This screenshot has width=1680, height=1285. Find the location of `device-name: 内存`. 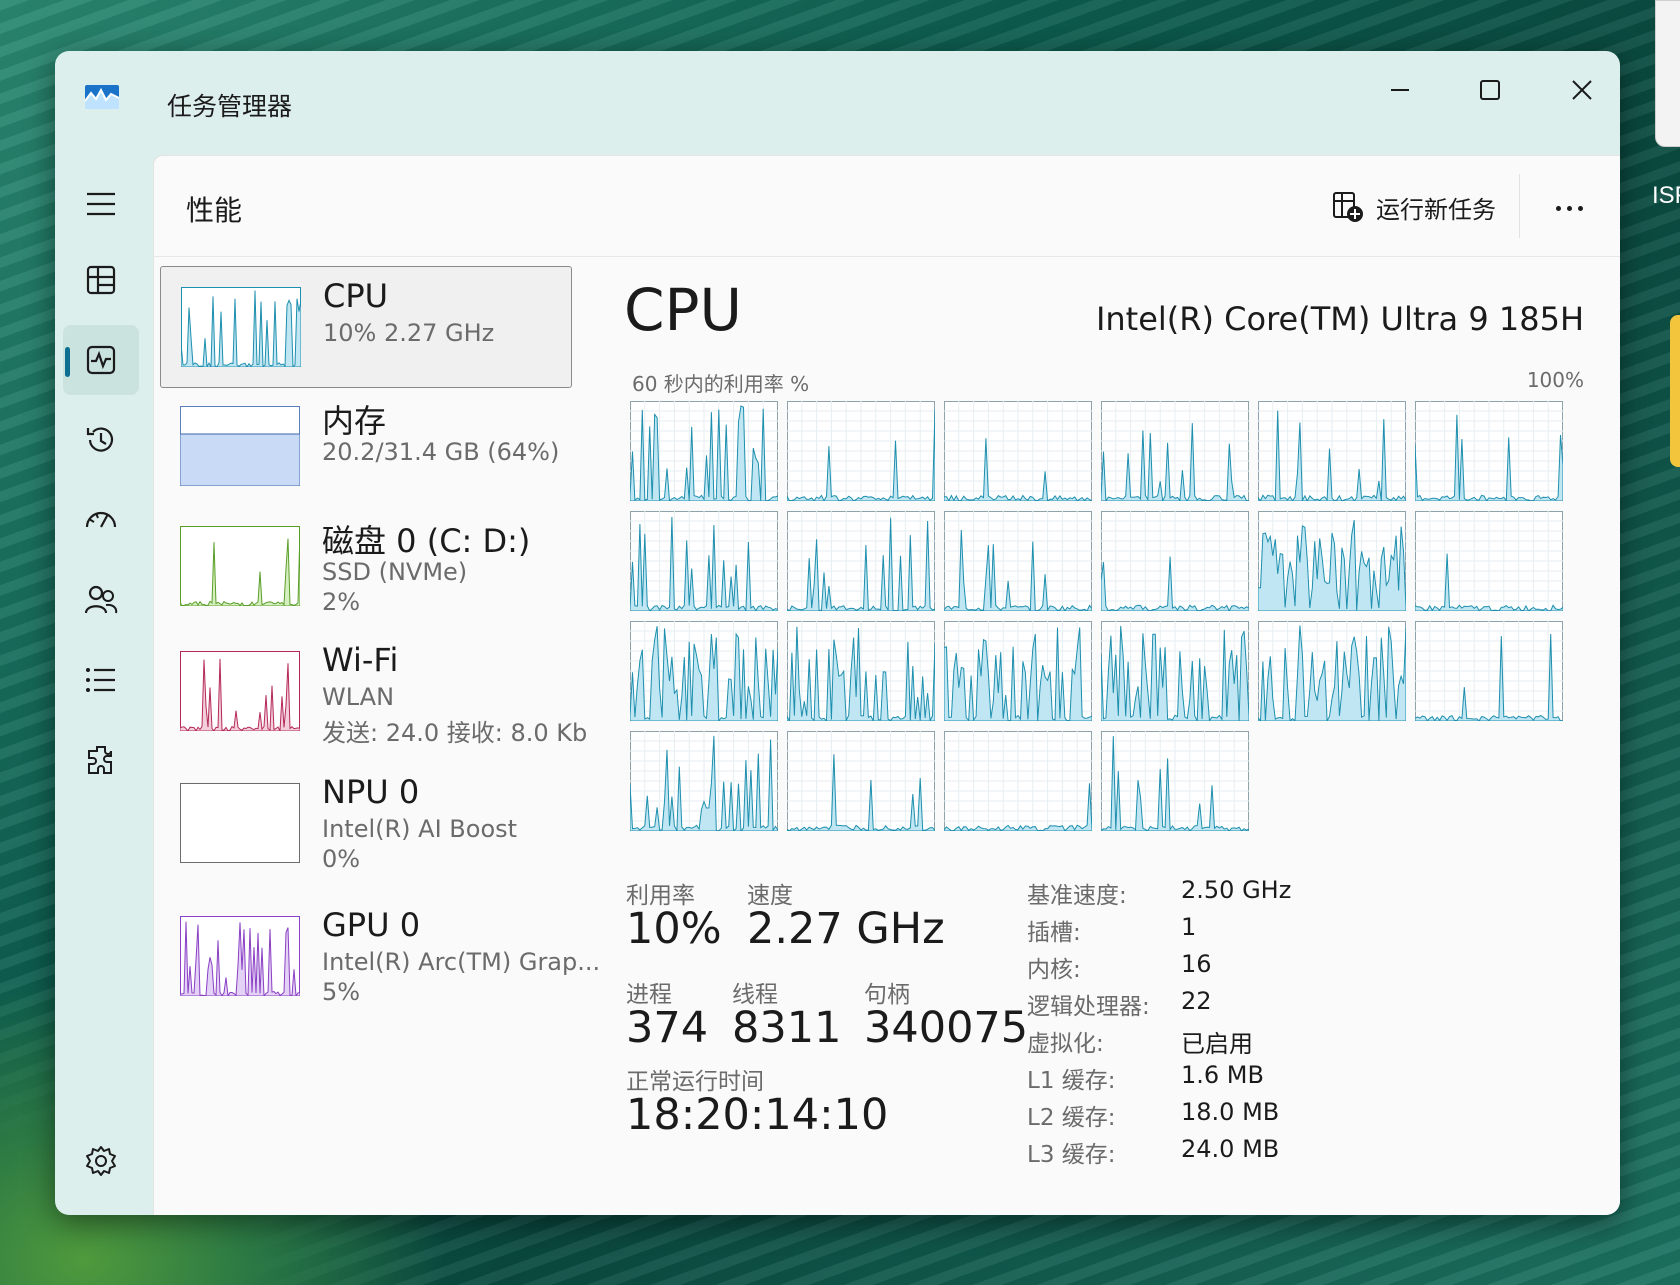

device-name: 内存 is located at coordinates (354, 421).